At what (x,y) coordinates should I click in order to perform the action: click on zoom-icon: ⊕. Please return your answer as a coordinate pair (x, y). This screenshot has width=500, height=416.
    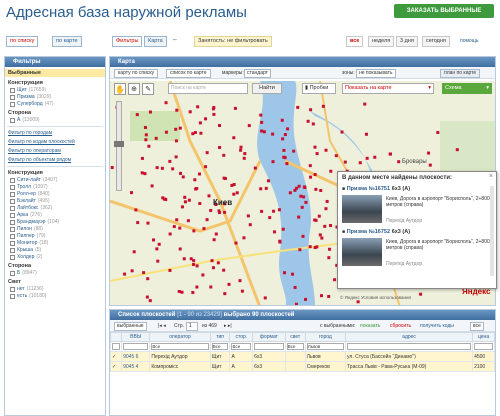
    Looking at the image, I should click on (134, 89).